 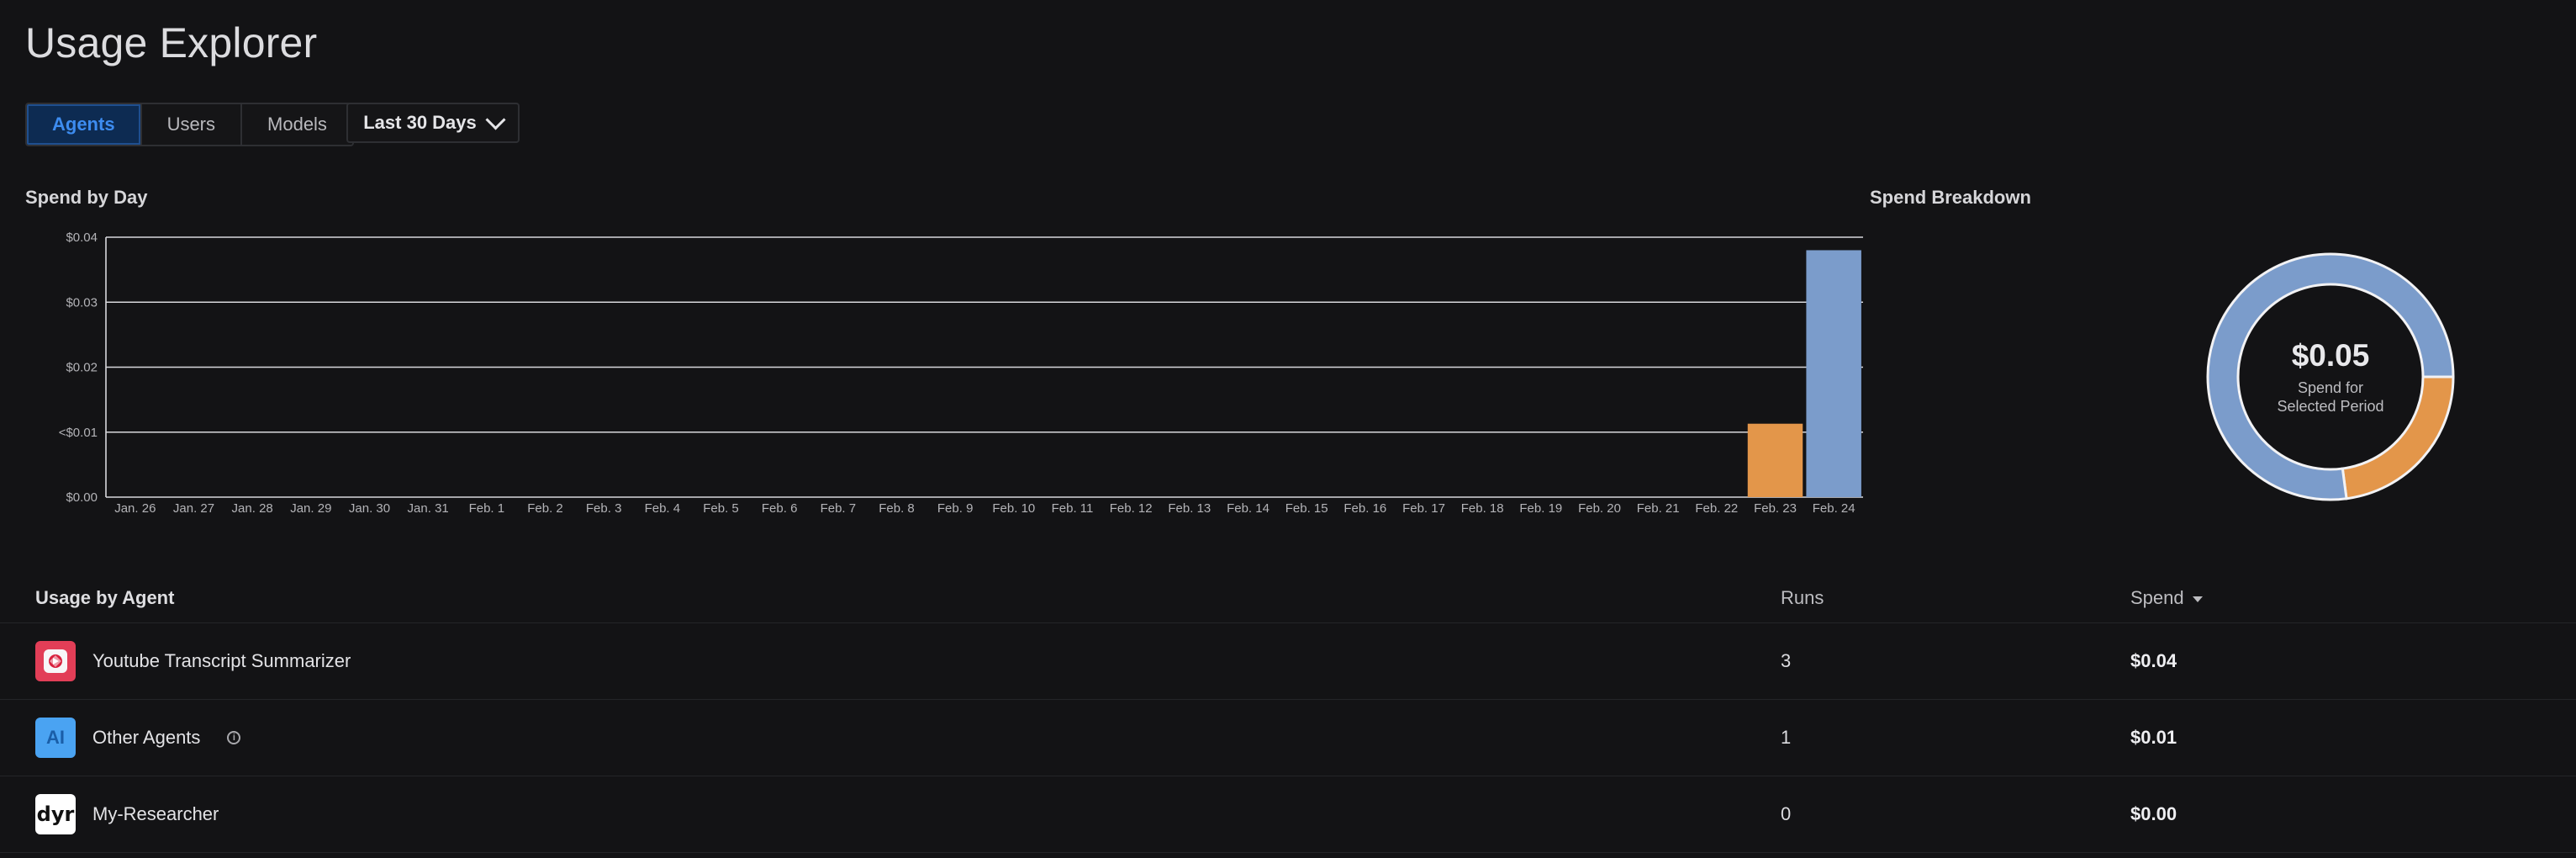 What do you see at coordinates (2330, 376) in the screenshot?
I see `spend-breakdown-donut` at bounding box center [2330, 376].